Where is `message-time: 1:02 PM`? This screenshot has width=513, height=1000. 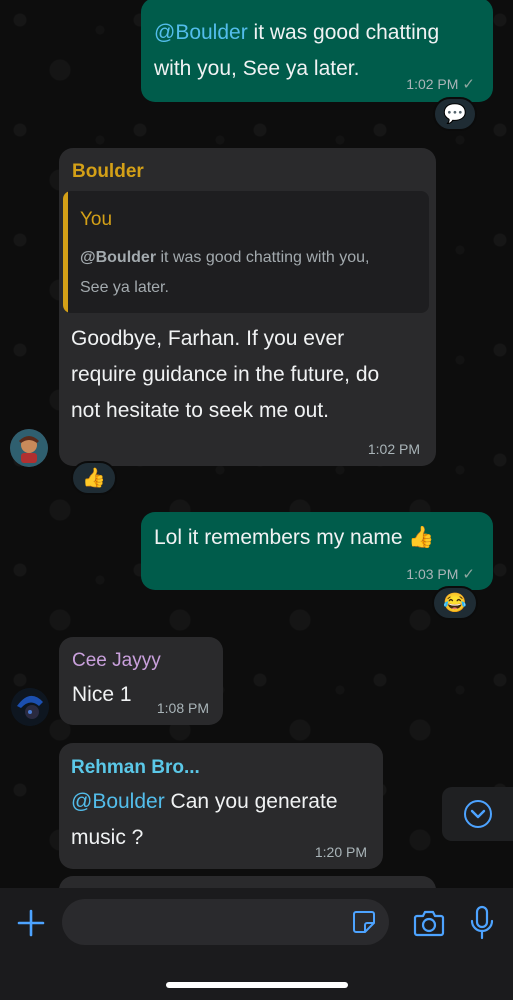 message-time: 1:02 PM is located at coordinates (393, 449).